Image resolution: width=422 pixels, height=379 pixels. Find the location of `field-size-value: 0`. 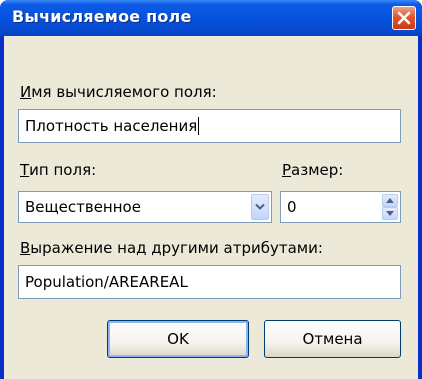

field-size-value: 0 is located at coordinates (292, 207).